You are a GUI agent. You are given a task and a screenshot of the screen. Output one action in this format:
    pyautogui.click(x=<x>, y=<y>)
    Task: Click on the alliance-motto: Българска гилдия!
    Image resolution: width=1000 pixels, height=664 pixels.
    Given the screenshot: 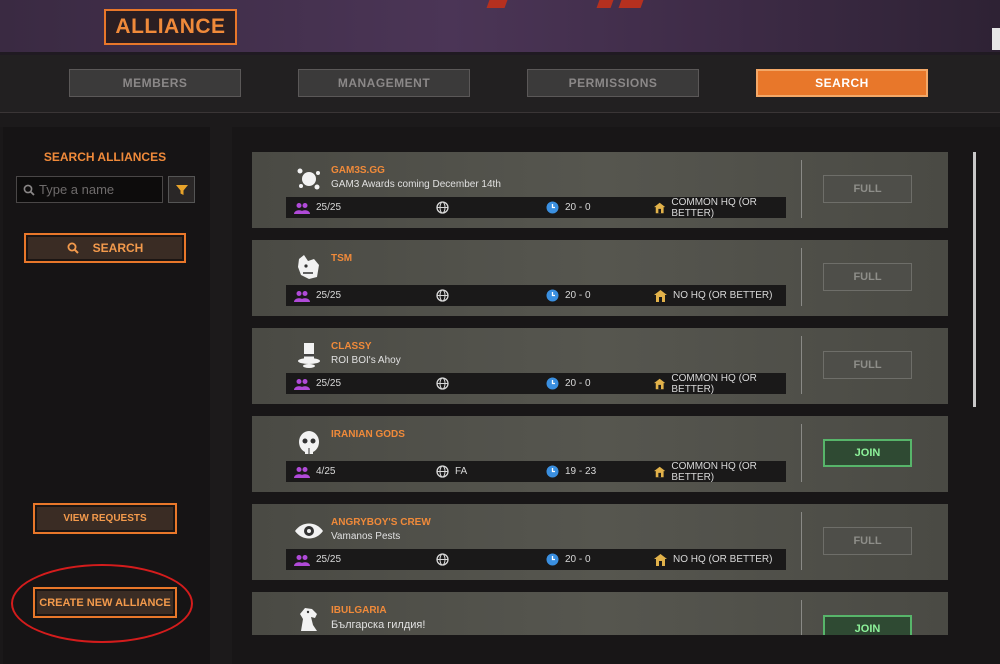 What is the action you would take?
    pyautogui.click(x=378, y=625)
    